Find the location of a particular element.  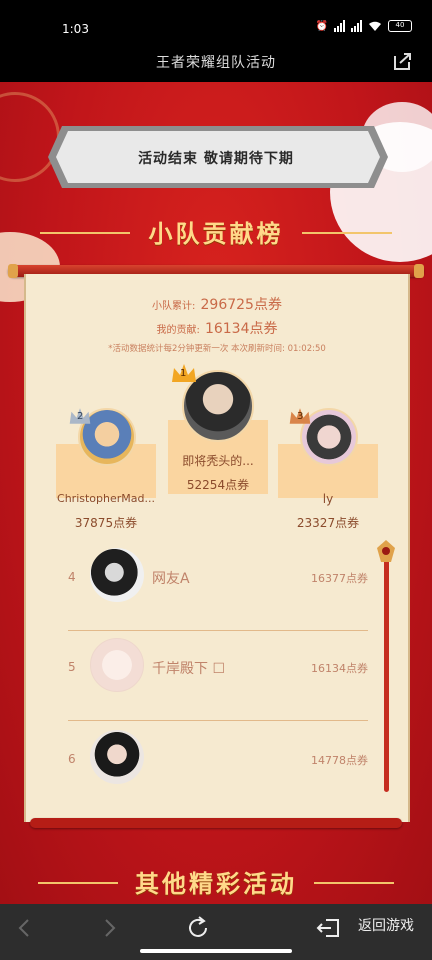

wifi-icon is located at coordinates (375, 26).